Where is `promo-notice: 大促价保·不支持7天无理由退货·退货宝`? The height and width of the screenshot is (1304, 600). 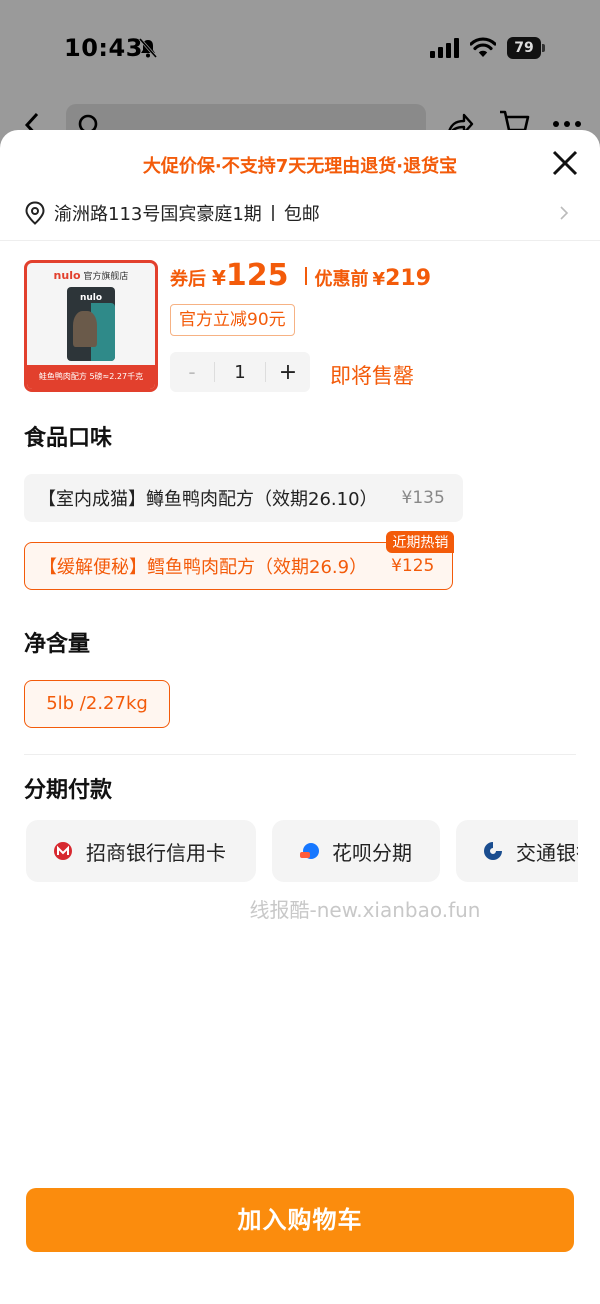 promo-notice: 大促价保·不支持7天无理由退货·退货宝 is located at coordinates (300, 166).